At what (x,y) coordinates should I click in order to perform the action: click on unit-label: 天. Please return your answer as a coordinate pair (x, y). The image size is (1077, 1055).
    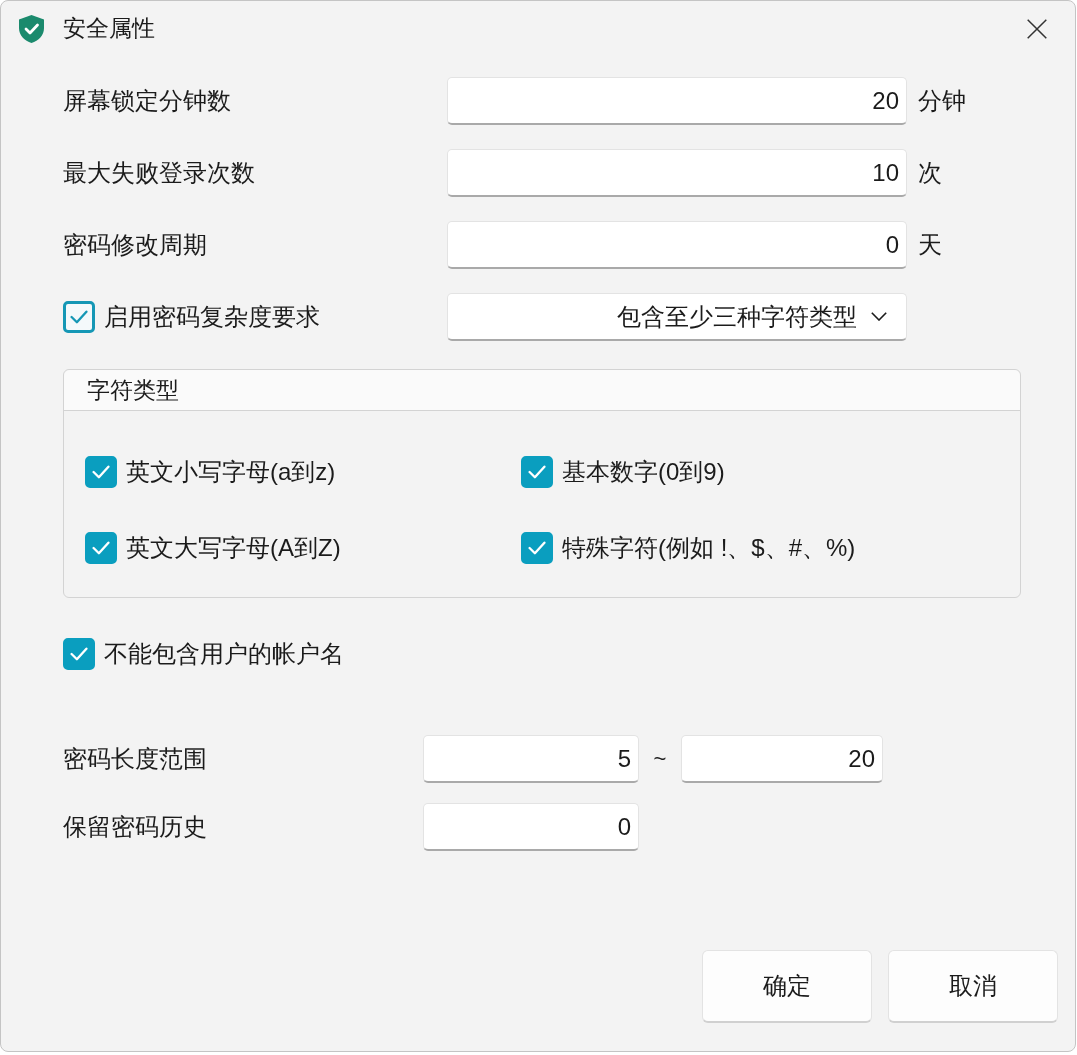
    Looking at the image, I should click on (930, 245).